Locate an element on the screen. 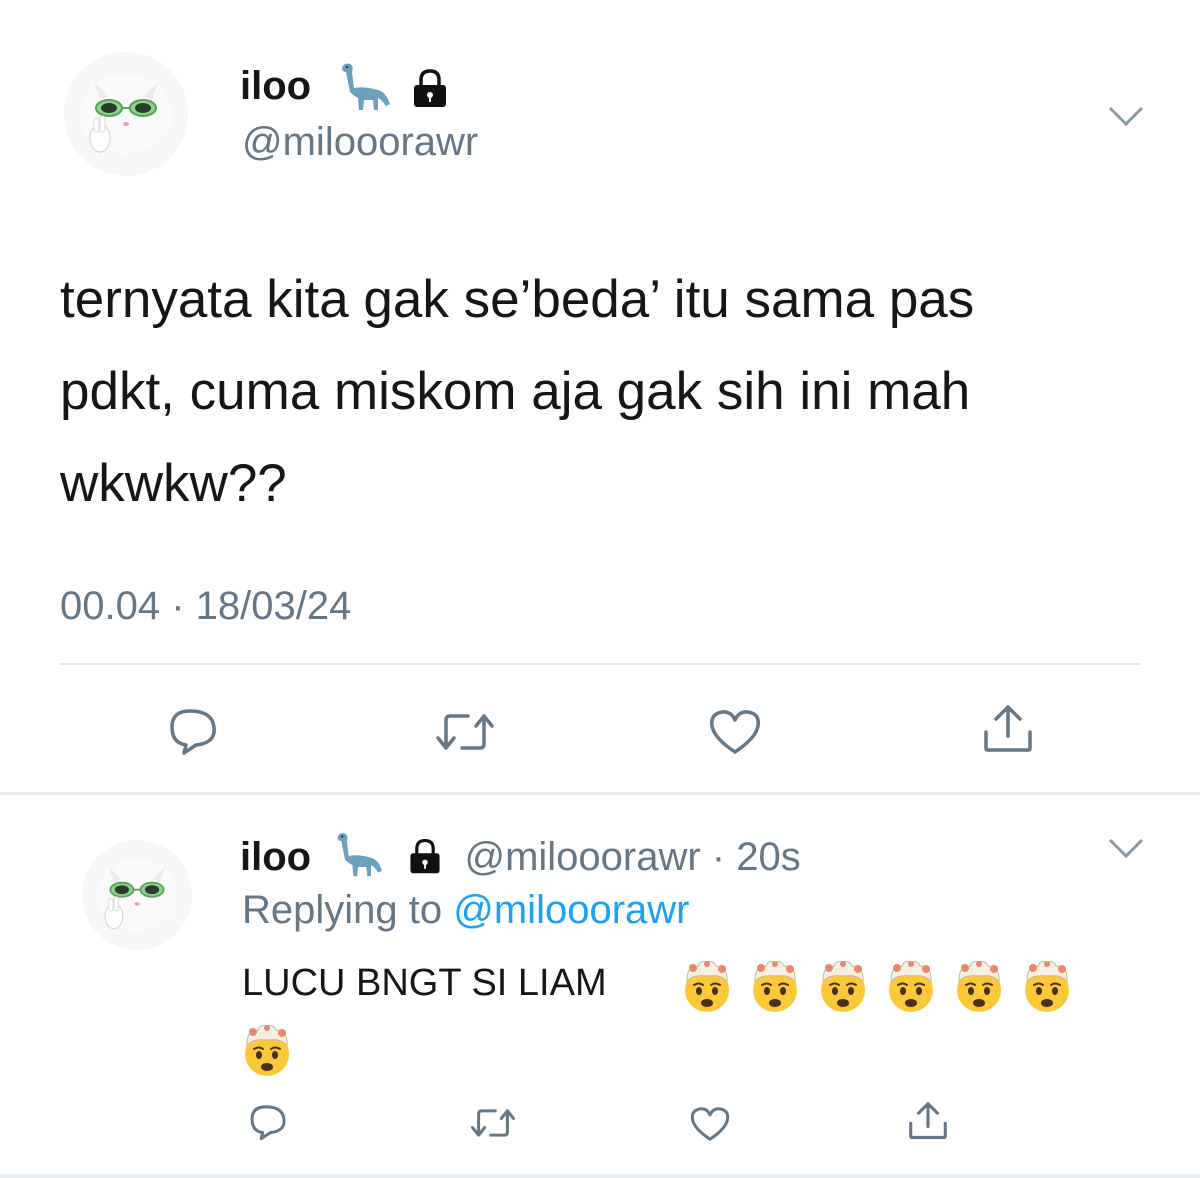  bottom-divider is located at coordinates (600, 1176).